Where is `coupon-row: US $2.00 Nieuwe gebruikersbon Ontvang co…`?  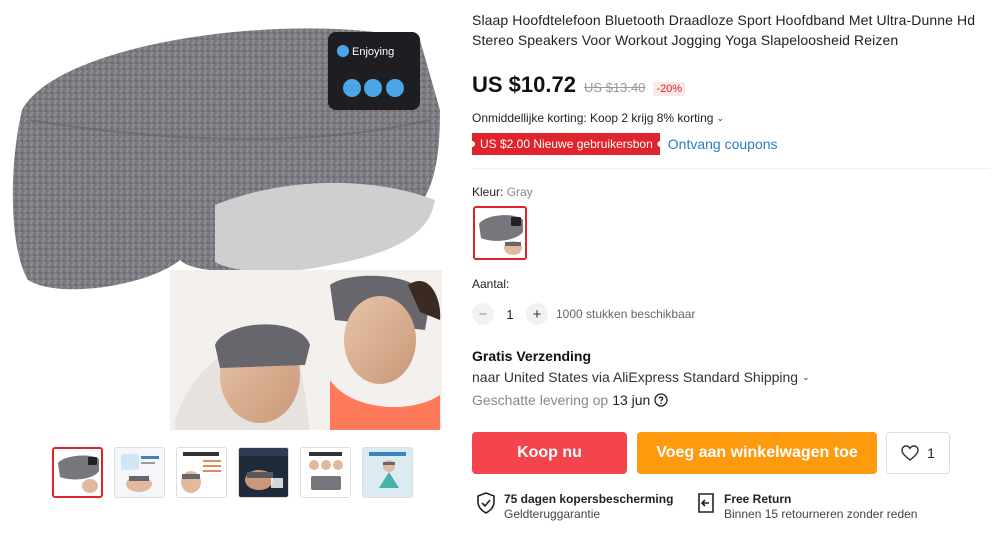 coupon-row: US $2.00 Nieuwe gebruikersbon Ontvang co… is located at coordinates (625, 144).